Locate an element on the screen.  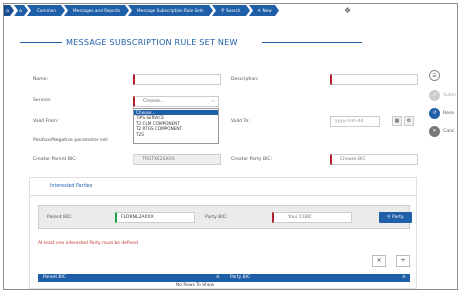
pos-neg-label: Positive/Negative parameter set: is located at coordinates (71, 140).